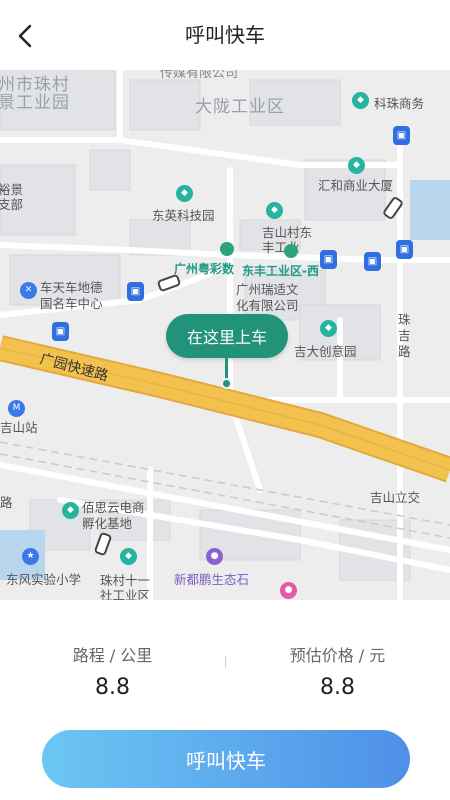 This screenshot has width=450, height=800. Describe the element at coordinates (226, 369) in the screenshot. I see `pickup-pin-stem` at that location.